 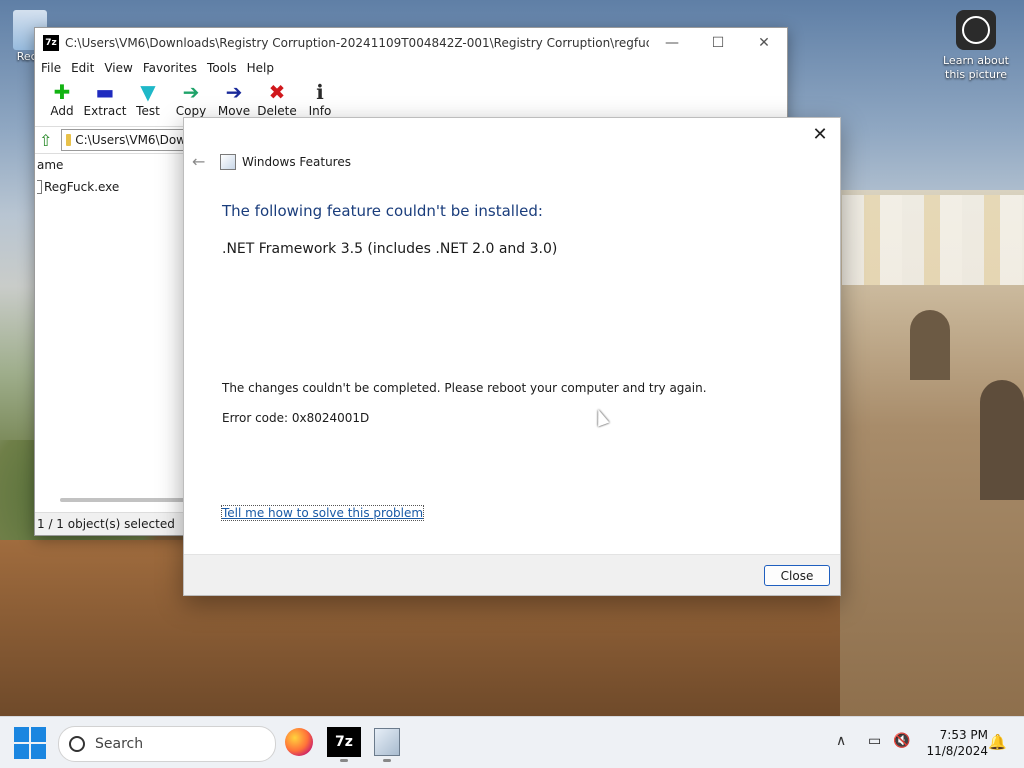 What do you see at coordinates (997, 742) in the screenshot?
I see `notification-bell-icon: 🔔` at bounding box center [997, 742].